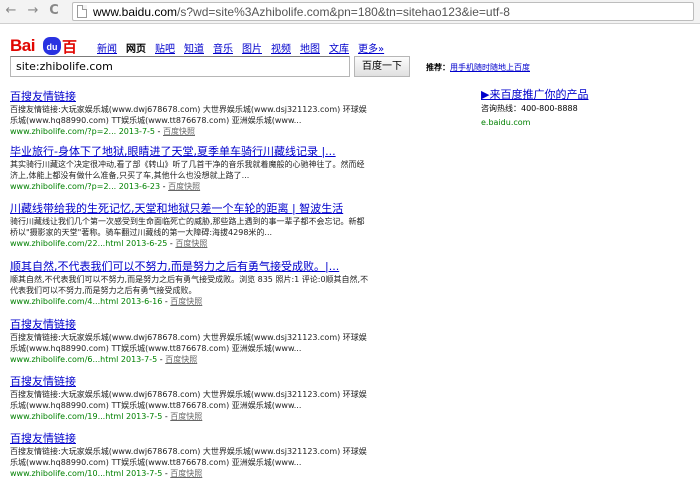  Describe the element at coordinates (82, 11) in the screenshot. I see `page-icon` at that location.